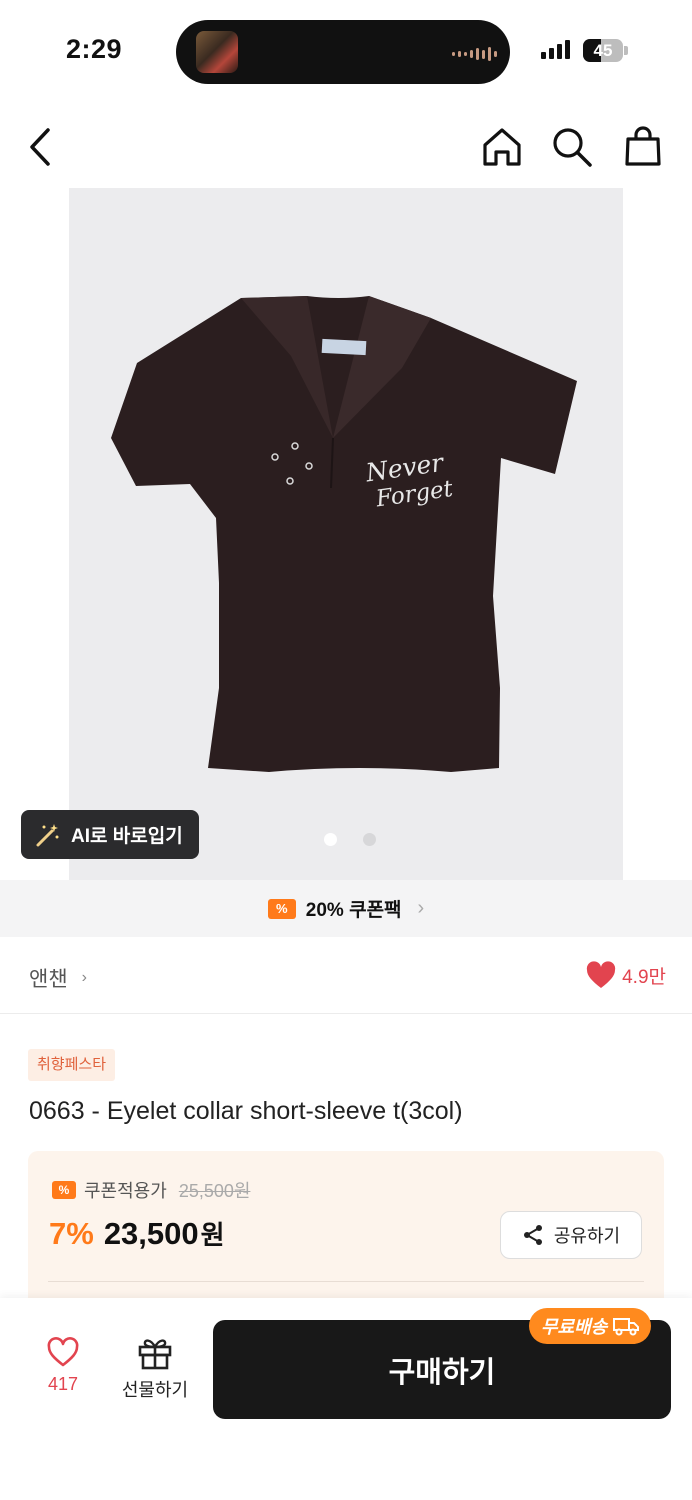  I want to click on discount-rate: 7%, so click(71, 1233).